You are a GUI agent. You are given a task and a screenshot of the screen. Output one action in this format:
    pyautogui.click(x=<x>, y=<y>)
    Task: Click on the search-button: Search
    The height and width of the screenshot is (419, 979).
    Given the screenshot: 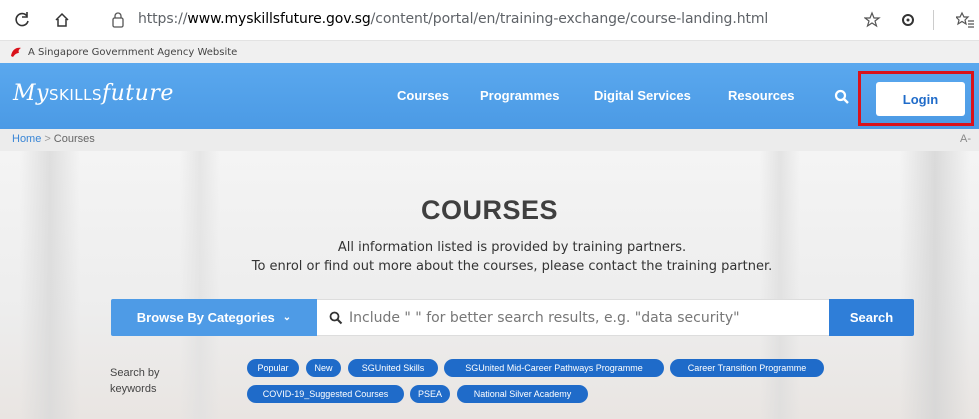 What is the action you would take?
    pyautogui.click(x=871, y=317)
    